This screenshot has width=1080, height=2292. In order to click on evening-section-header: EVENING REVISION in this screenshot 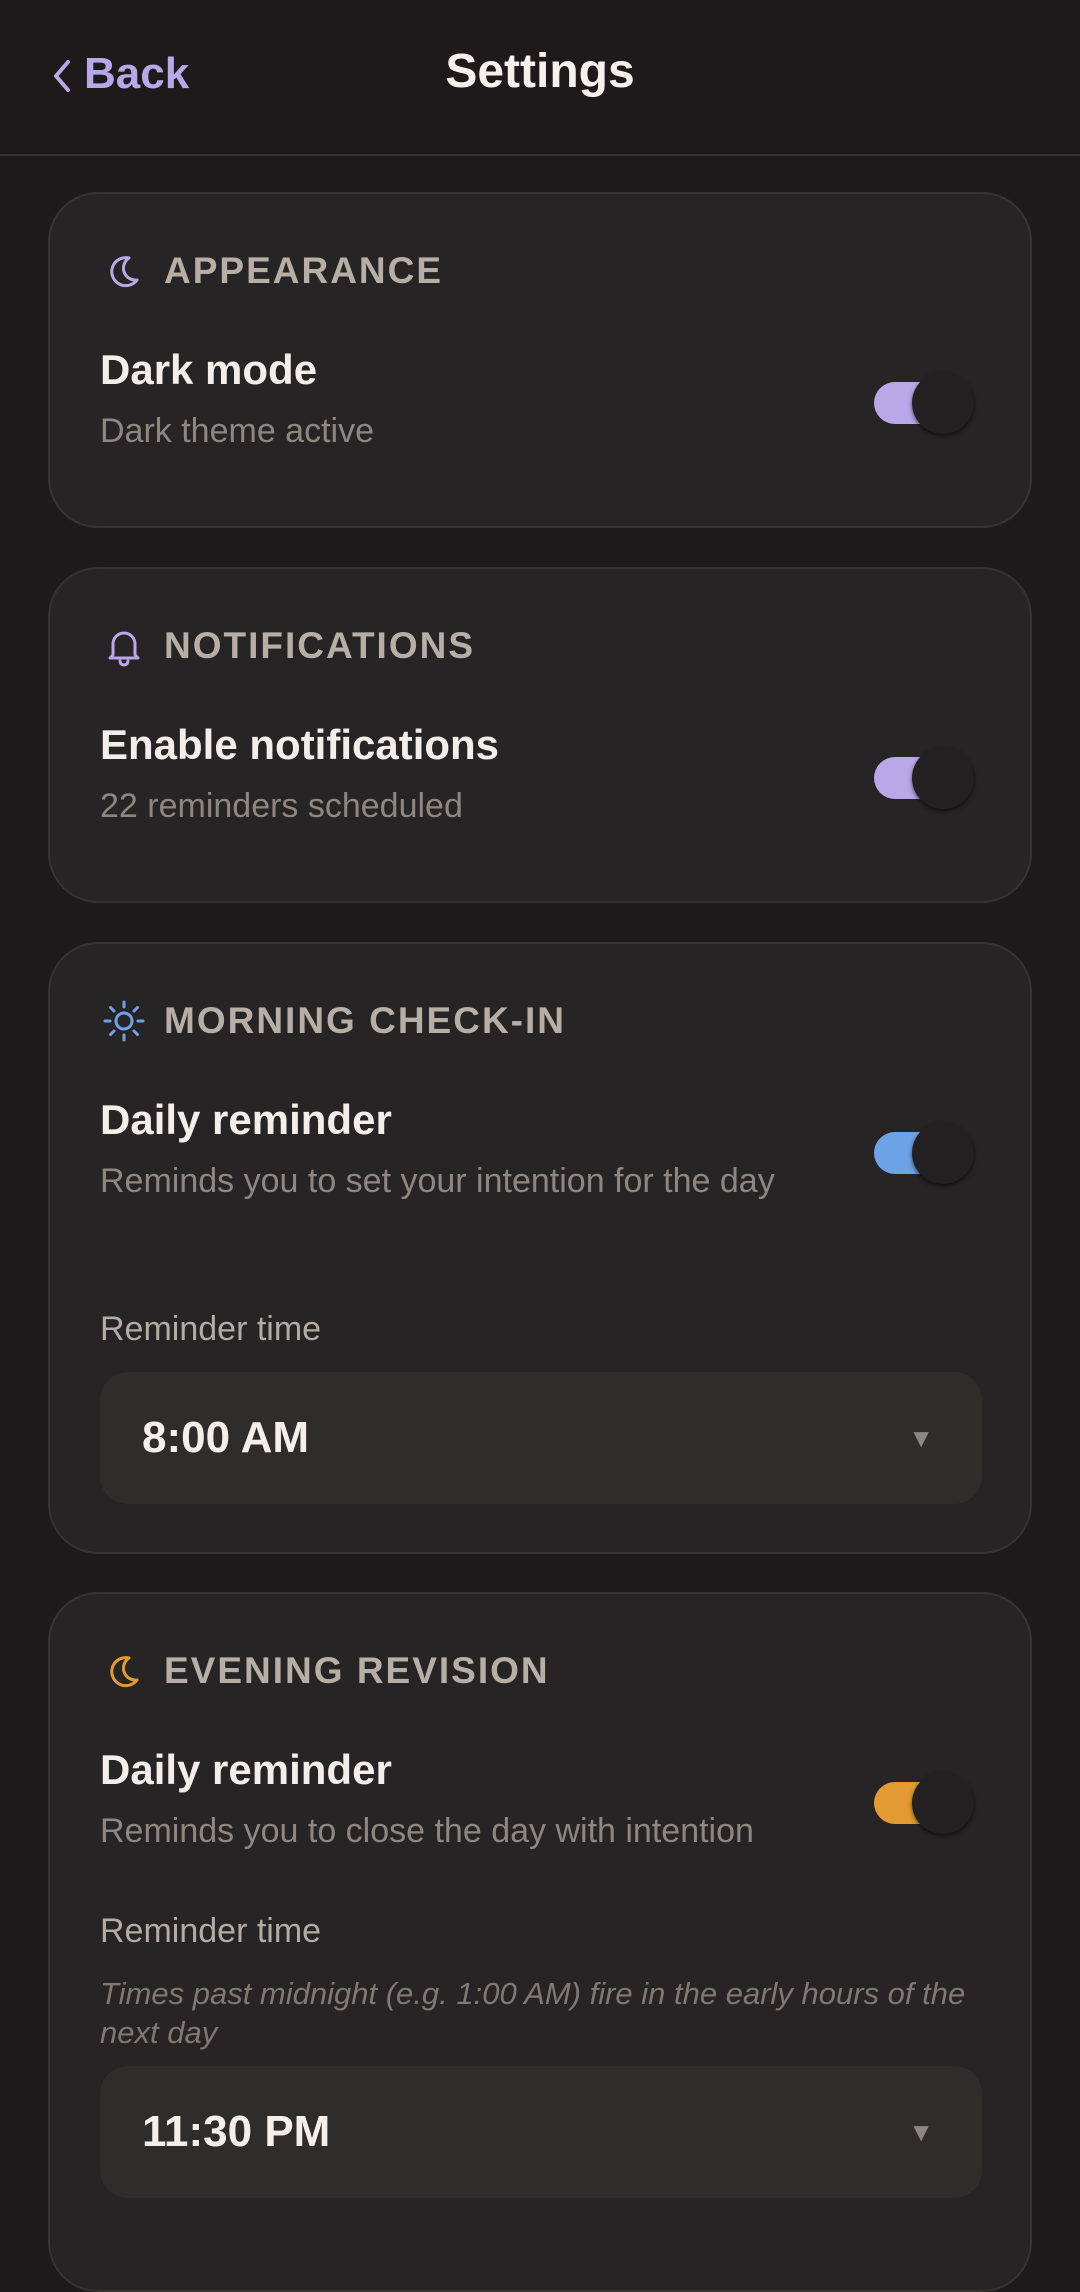, I will do `click(326, 1671)`.